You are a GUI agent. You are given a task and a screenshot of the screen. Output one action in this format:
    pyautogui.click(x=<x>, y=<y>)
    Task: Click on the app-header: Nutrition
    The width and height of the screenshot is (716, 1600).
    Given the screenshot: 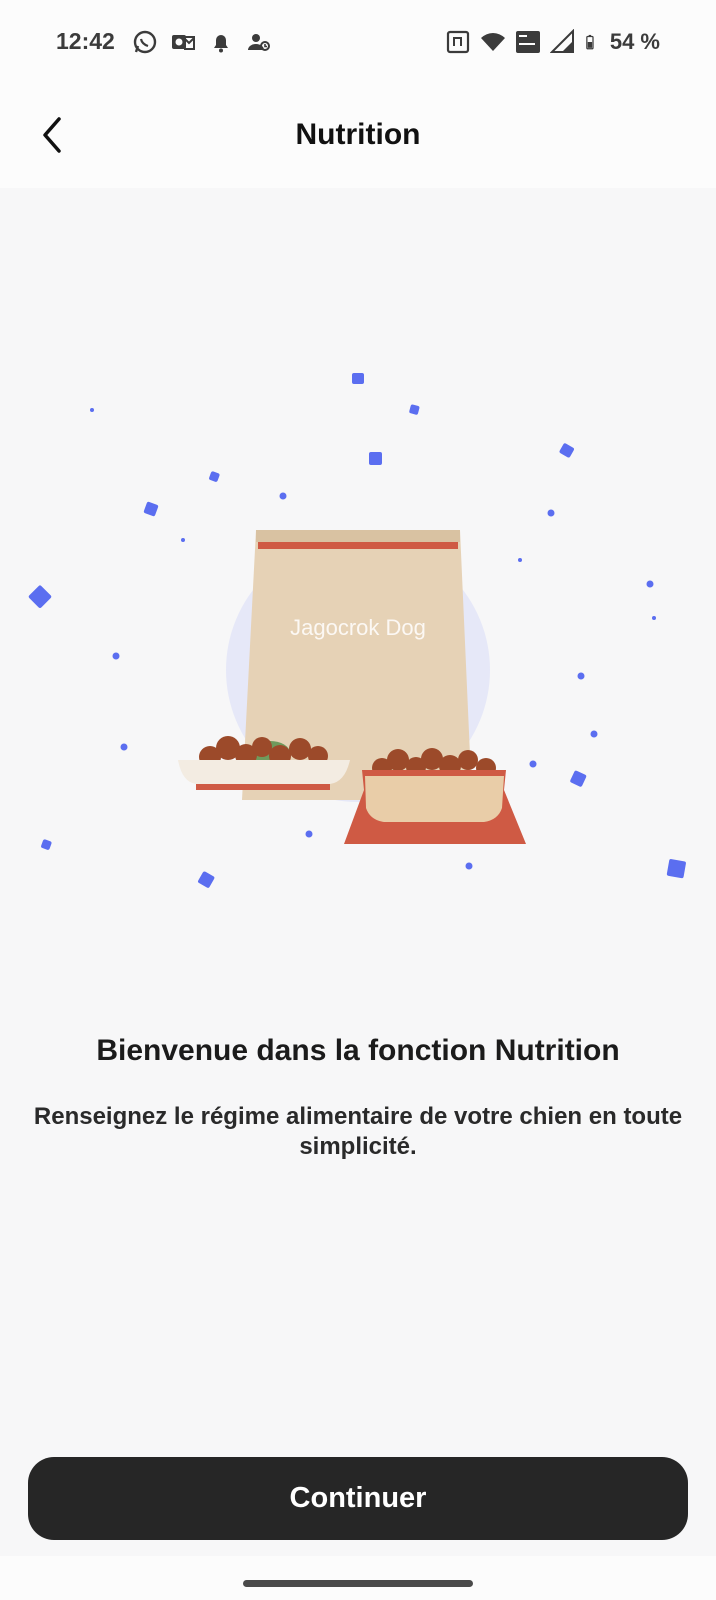 What is the action you would take?
    pyautogui.click(x=358, y=136)
    